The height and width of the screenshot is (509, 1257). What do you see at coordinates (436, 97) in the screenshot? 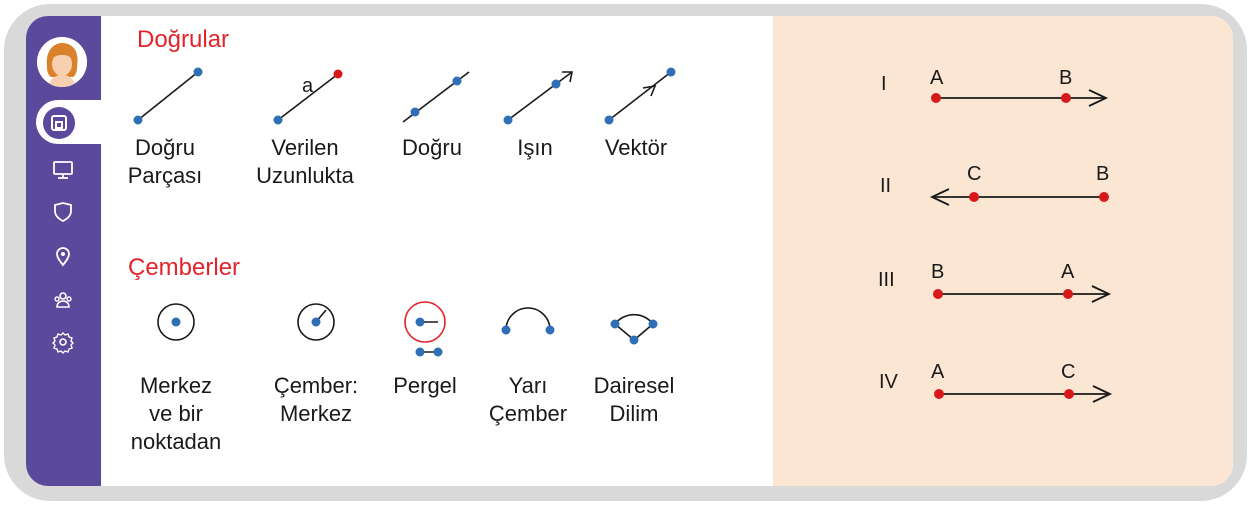
I see `line-icon` at bounding box center [436, 97].